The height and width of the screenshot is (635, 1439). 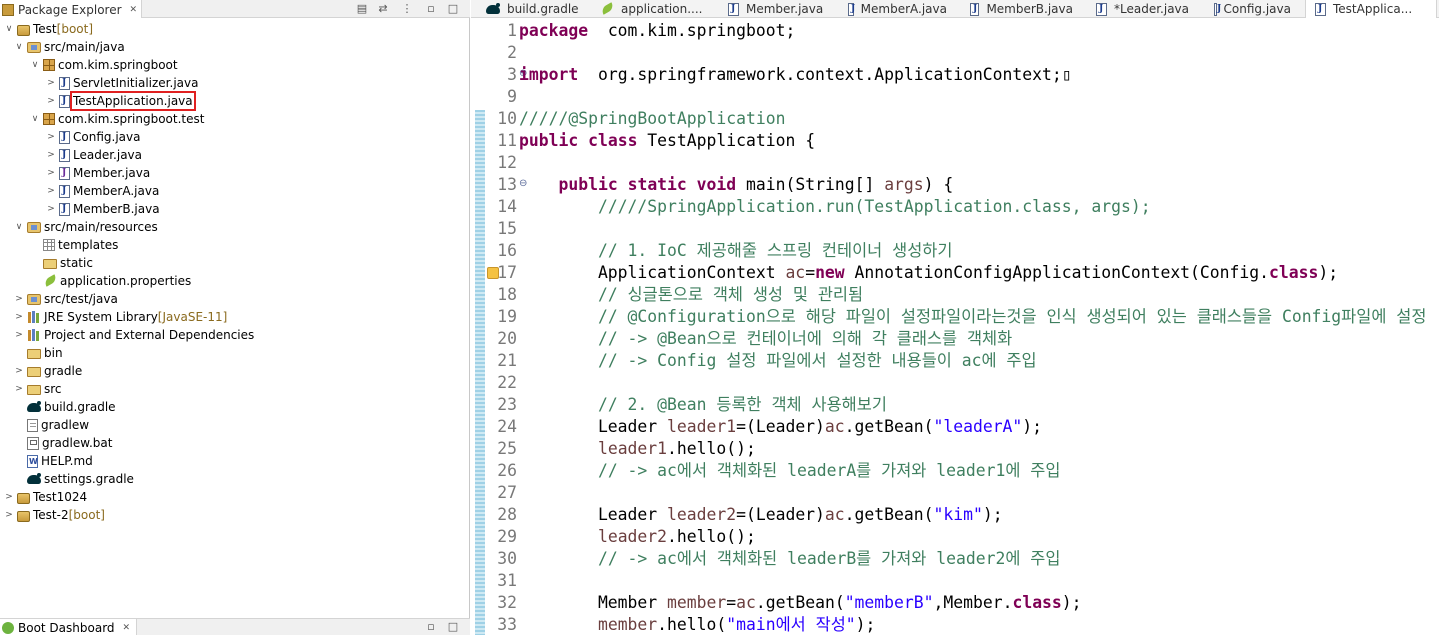 I want to click on editor-tab: J MemberB.java, so click(x=1020, y=9).